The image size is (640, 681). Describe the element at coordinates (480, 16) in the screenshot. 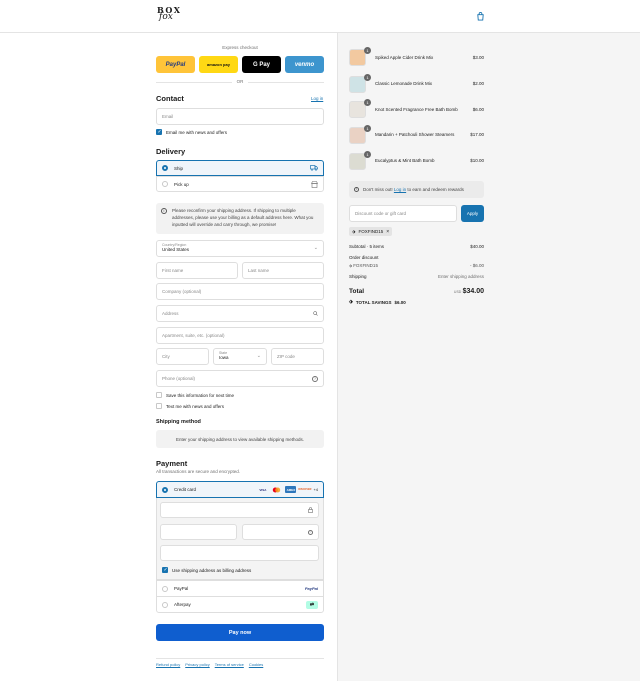

I see `shopping-bag-icon` at that location.